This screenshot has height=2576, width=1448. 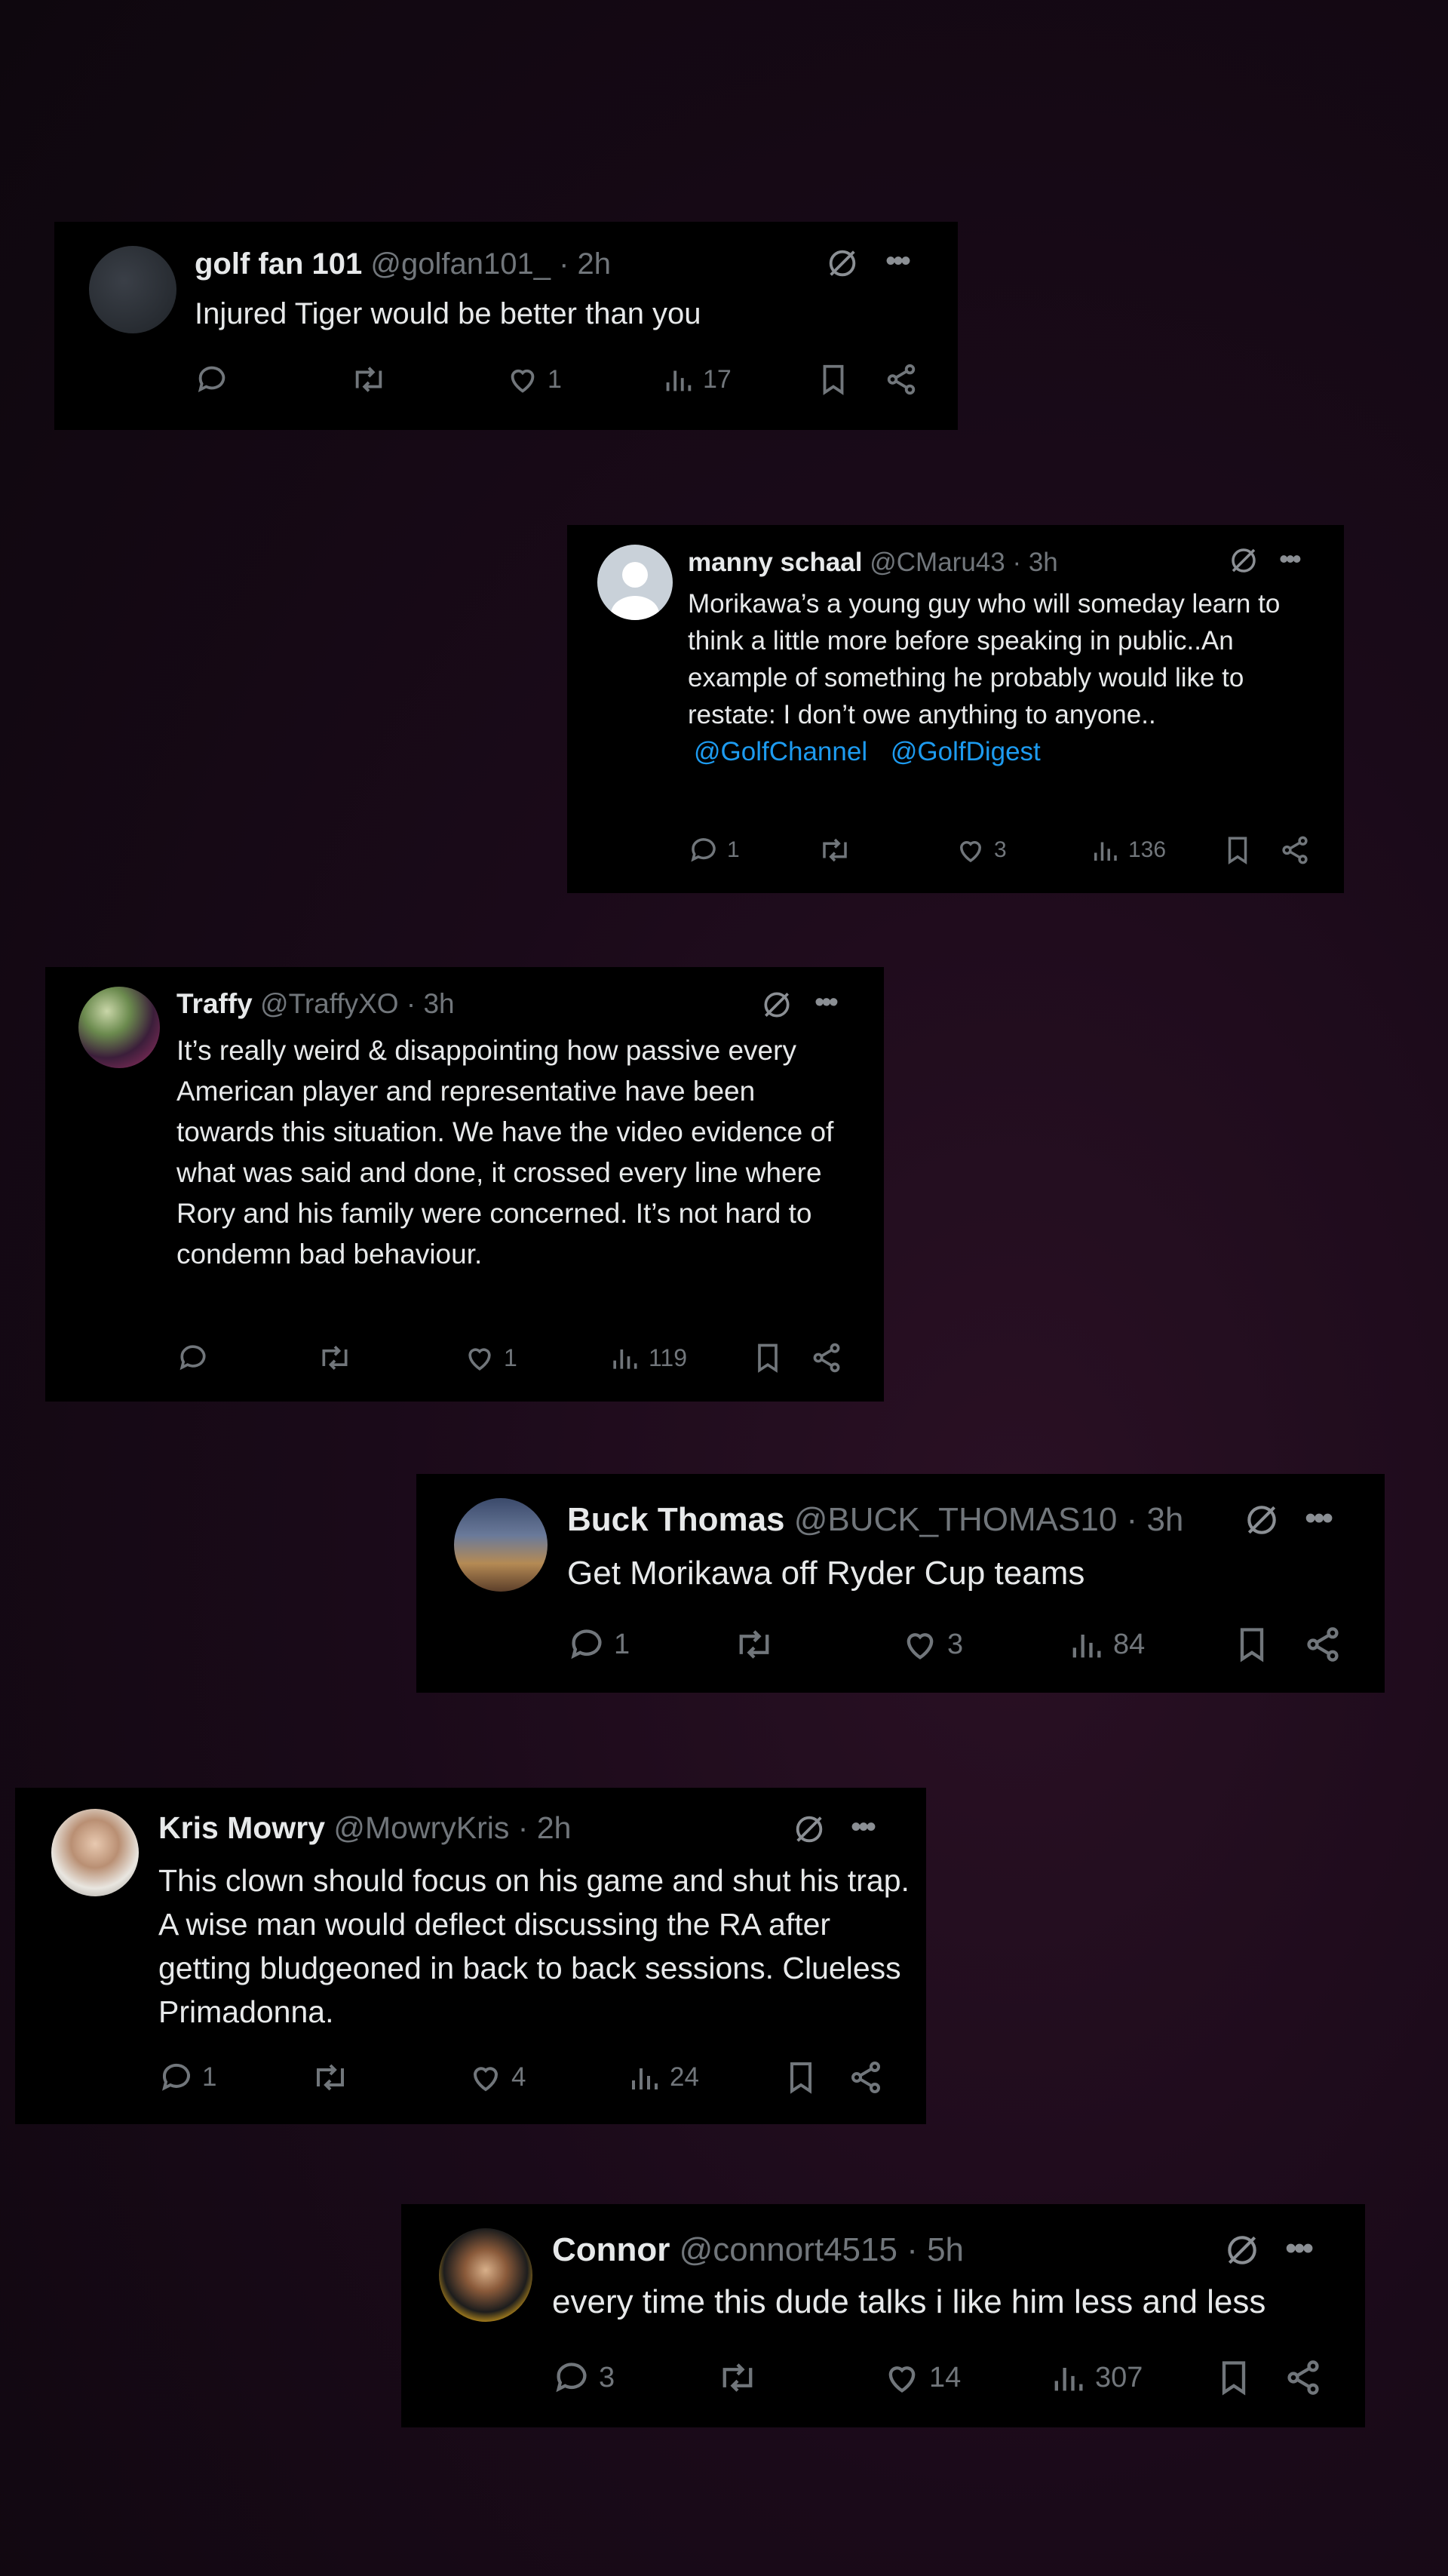 What do you see at coordinates (662, 2077) in the screenshot?
I see `views-button: 24` at bounding box center [662, 2077].